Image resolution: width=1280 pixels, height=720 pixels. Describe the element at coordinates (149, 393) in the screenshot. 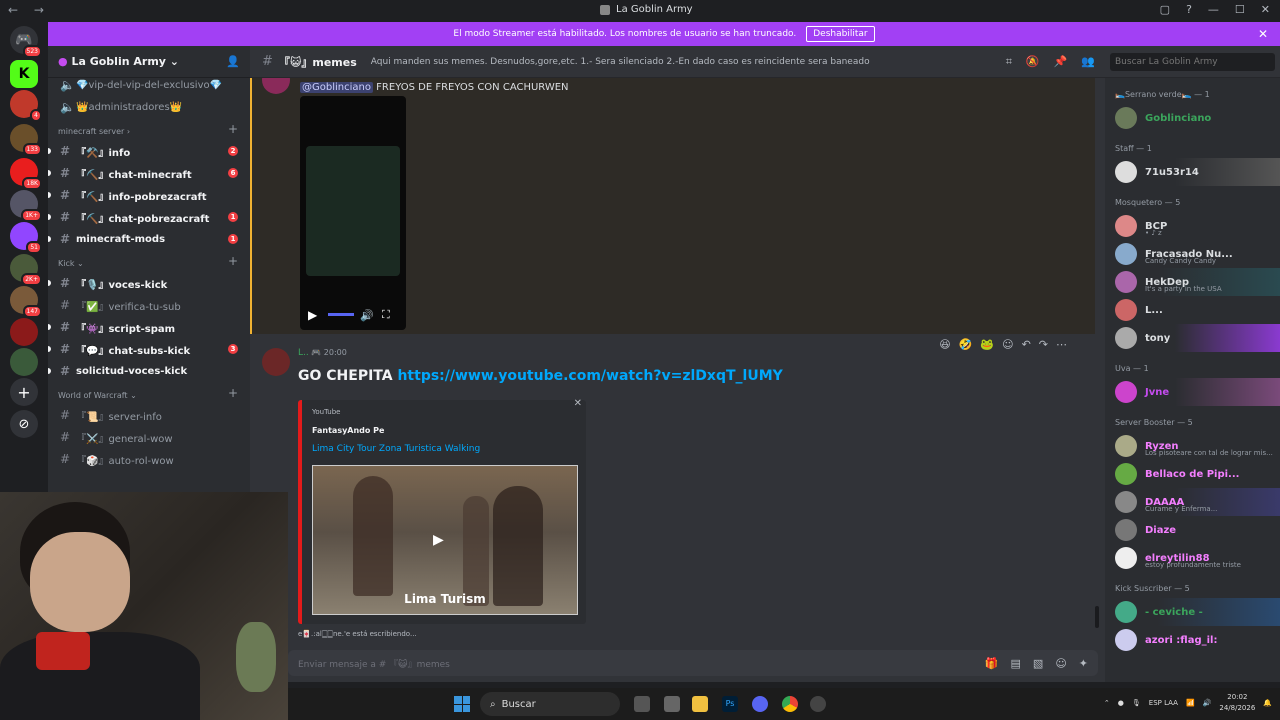

I see `category-wow: World of Warcraft ⌄ +` at that location.